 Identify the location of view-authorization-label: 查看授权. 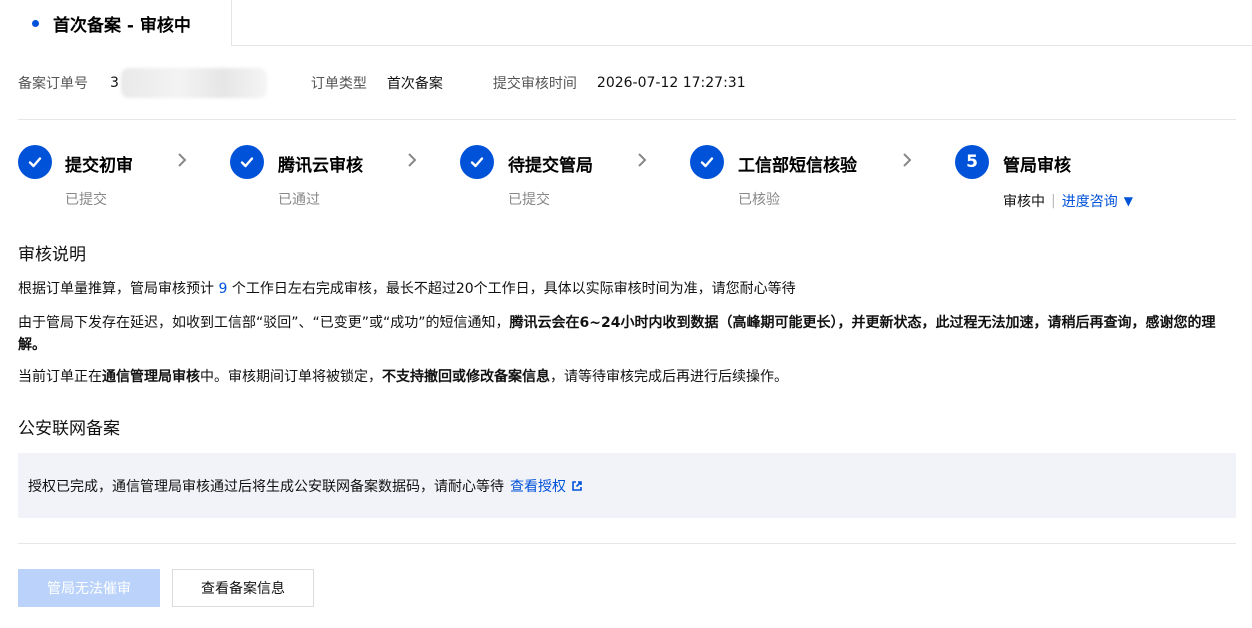
(538, 486).